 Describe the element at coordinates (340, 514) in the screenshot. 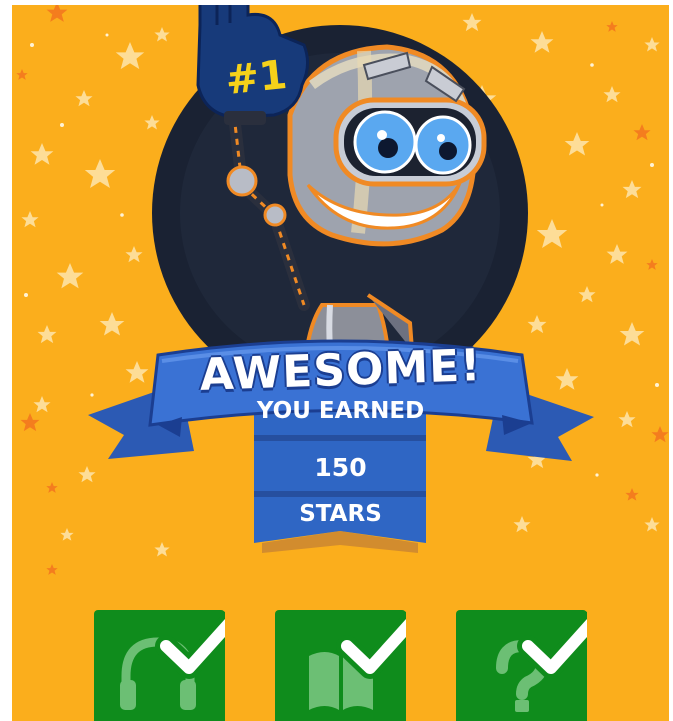

I see `stars-label: STARS` at that location.